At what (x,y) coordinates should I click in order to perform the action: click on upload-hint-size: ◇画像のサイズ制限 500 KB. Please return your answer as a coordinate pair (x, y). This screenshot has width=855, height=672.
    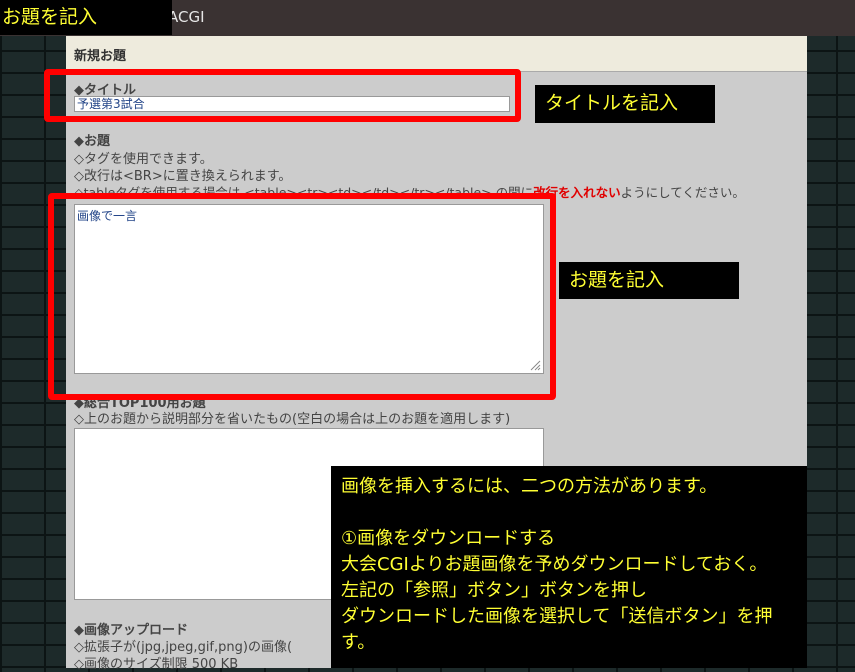
    Looking at the image, I should click on (156, 664).